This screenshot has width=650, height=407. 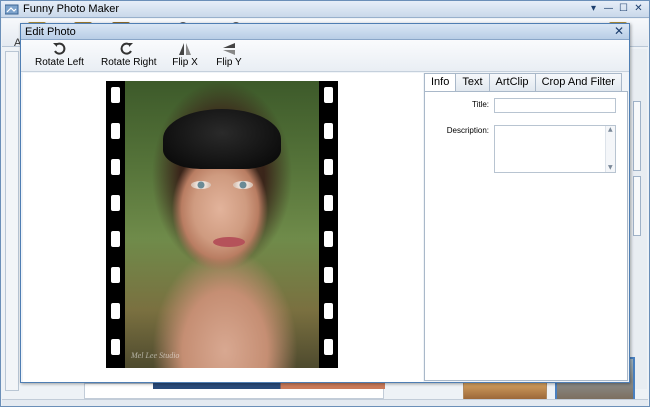 I want to click on photo-watermark: Mel Lee Studio, so click(x=155, y=355).